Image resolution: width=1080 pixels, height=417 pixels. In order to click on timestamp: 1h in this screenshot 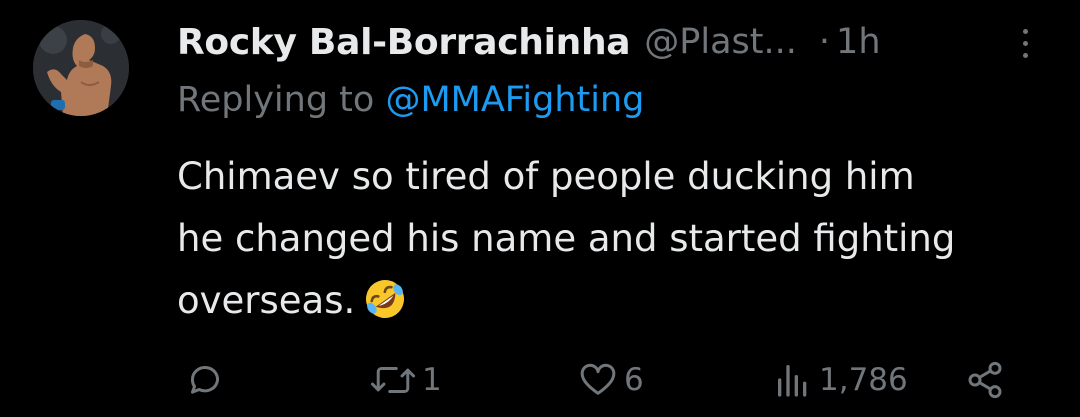, I will do `click(858, 42)`.